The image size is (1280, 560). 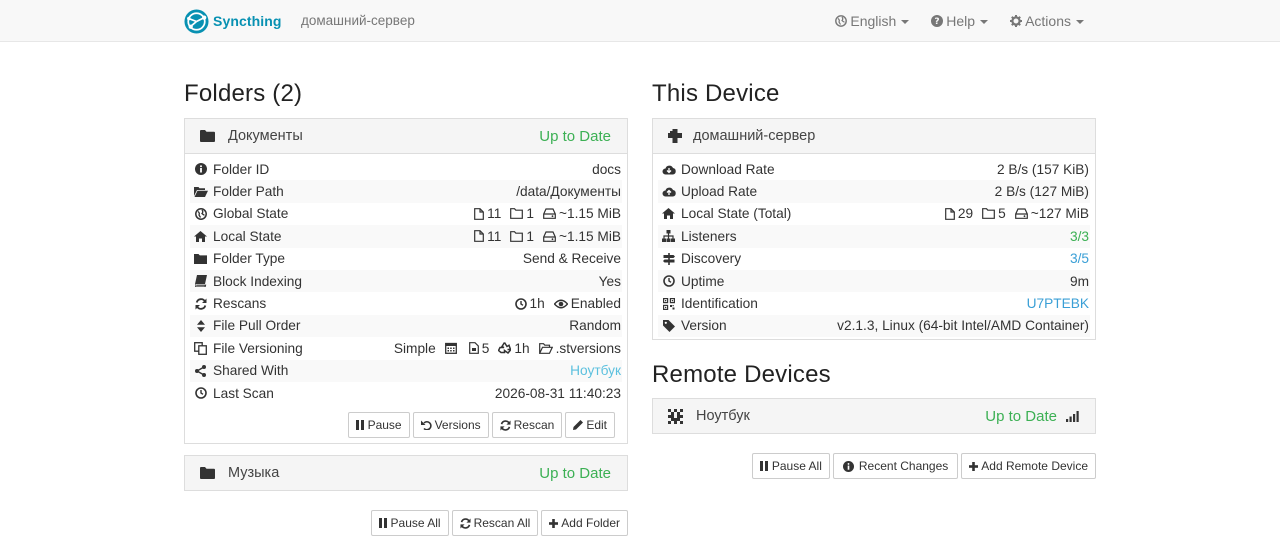 What do you see at coordinates (505, 425) in the screenshot?
I see `refresh-icon` at bounding box center [505, 425].